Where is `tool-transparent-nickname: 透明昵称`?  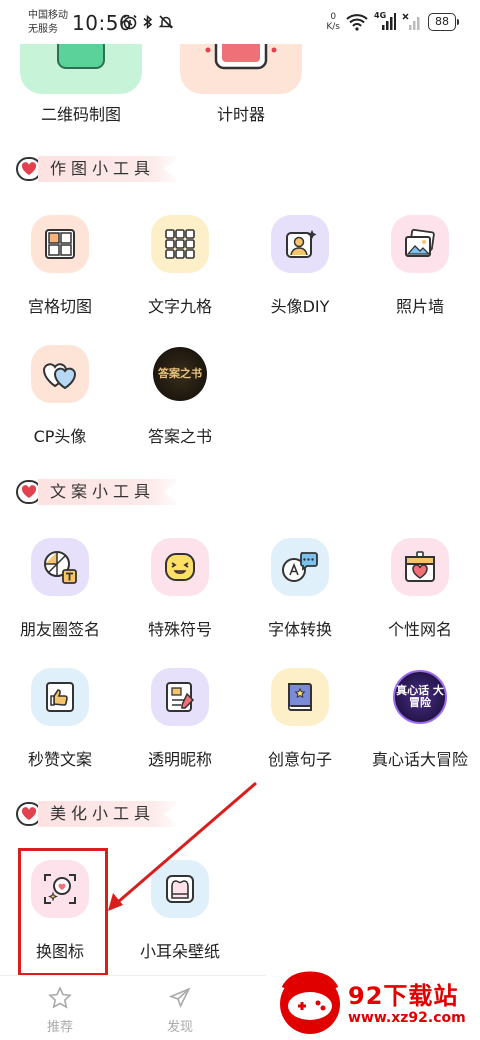 tool-transparent-nickname: 透明昵称 is located at coordinates (180, 719).